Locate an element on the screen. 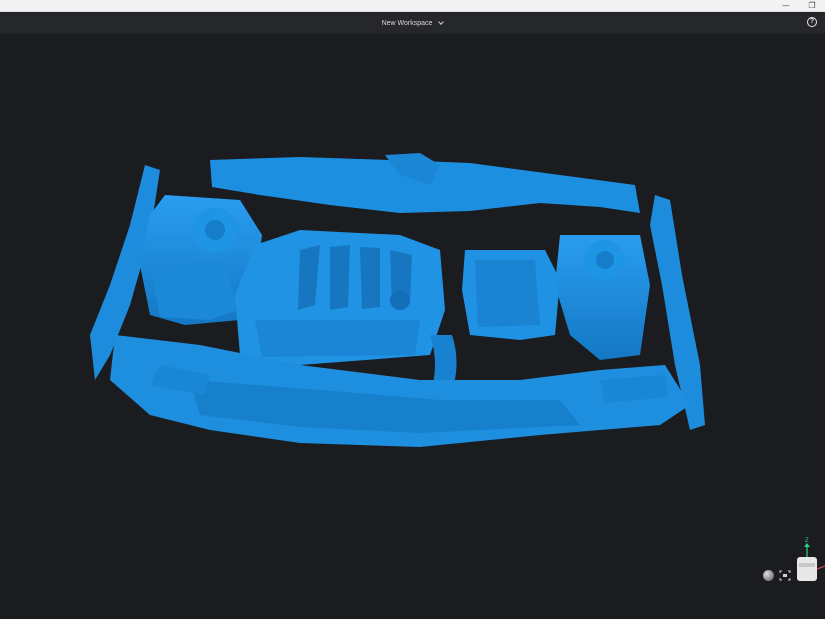 The image size is (825, 619). shading-sphere-icon is located at coordinates (768, 575).